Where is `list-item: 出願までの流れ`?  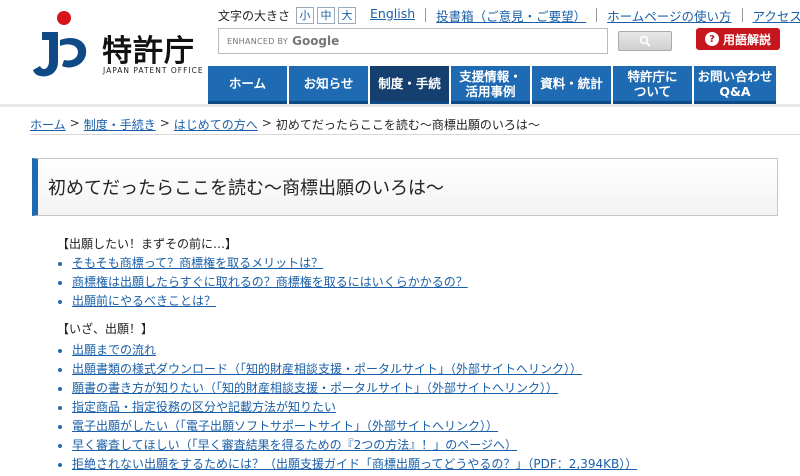
list-item: 出願までの流れ is located at coordinates (347, 350).